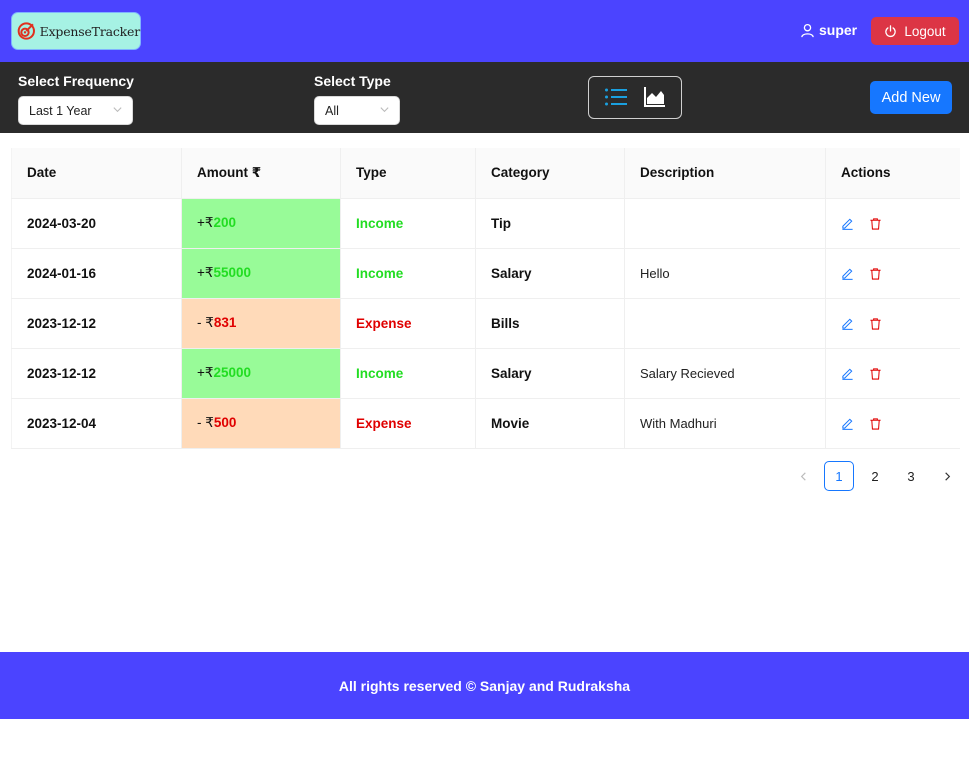 This screenshot has height=760, width=969. Describe the element at coordinates (261, 273) in the screenshot. I see `amount-cell: +₹55000` at that location.